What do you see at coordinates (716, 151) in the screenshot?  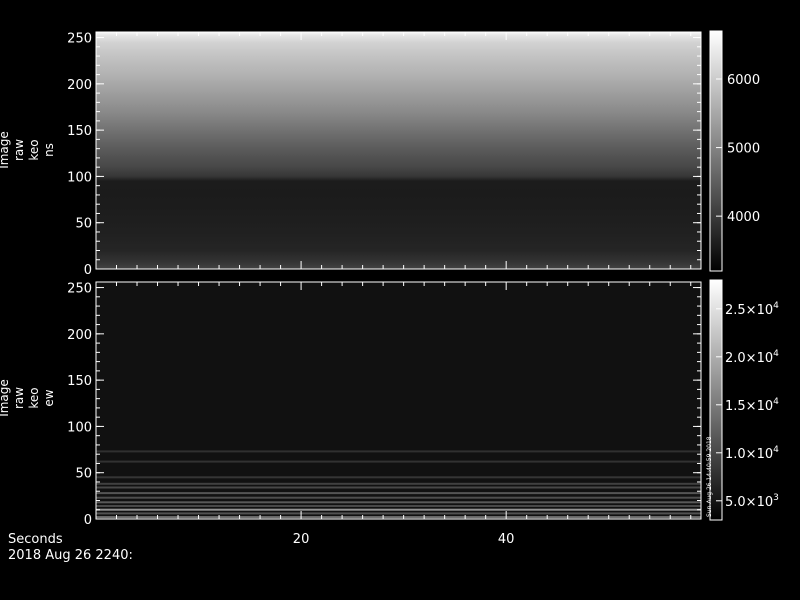 I see `ns-colorbar-gradient` at bounding box center [716, 151].